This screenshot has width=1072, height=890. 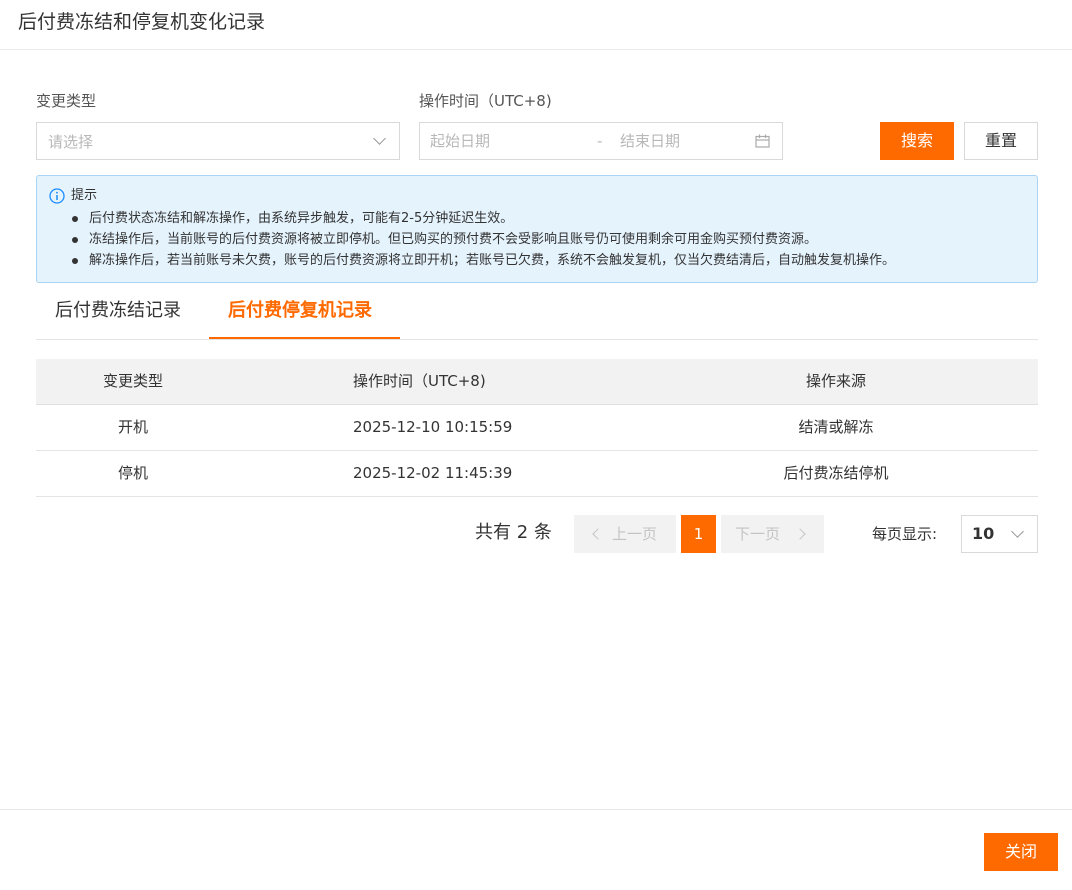 I want to click on page-1-button: 1, so click(x=698, y=534).